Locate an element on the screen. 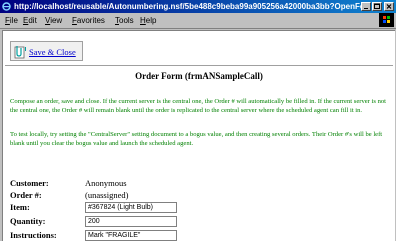 This screenshot has height=241, width=396. quantity-input: 200 is located at coordinates (131, 221).